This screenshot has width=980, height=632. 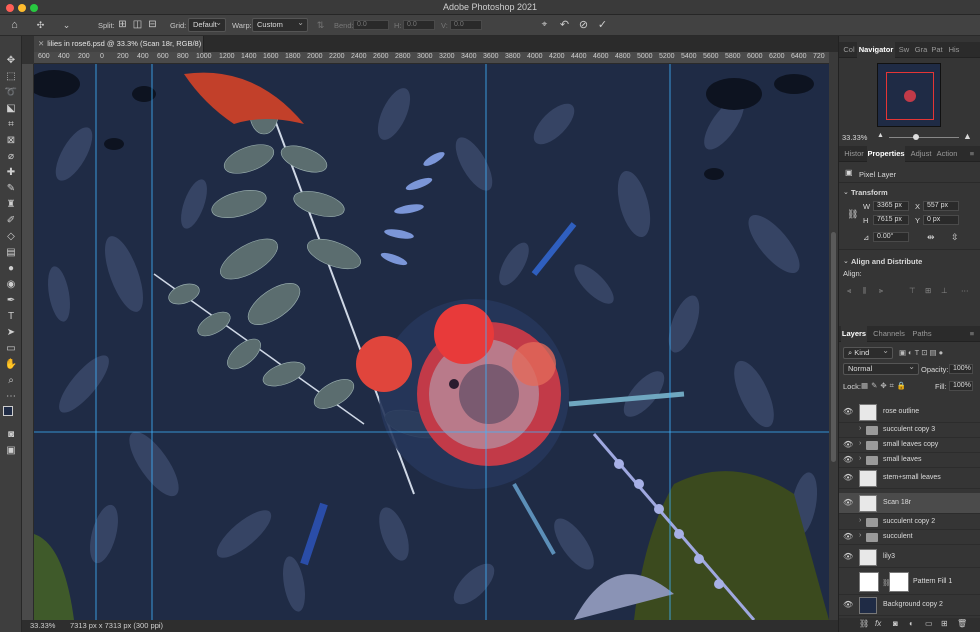 What do you see at coordinates (11, 237) in the screenshot?
I see `eraser-tool-icon: ◇` at bounding box center [11, 237].